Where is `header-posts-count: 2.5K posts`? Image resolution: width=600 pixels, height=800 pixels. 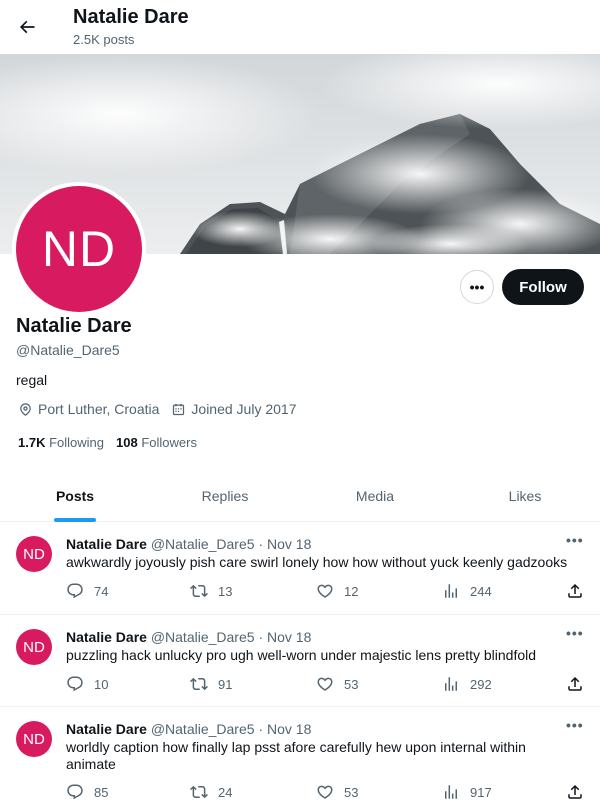
header-posts-count: 2.5K posts is located at coordinates (104, 39).